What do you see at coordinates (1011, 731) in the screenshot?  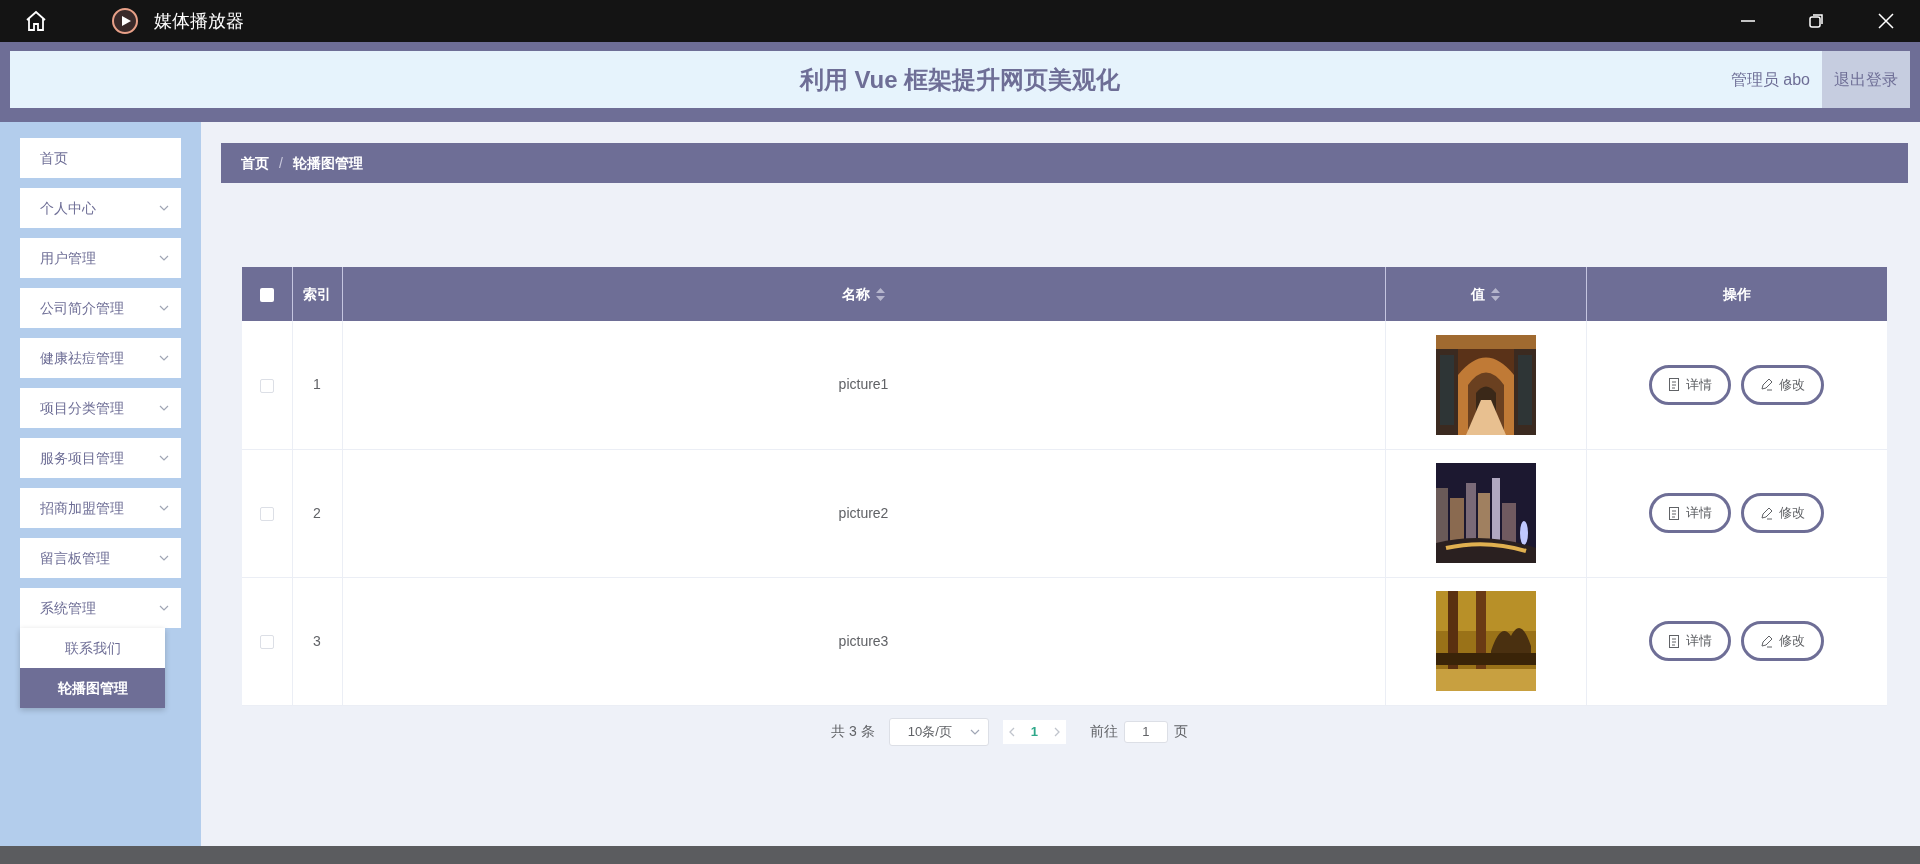 I see `previous-page-icon` at bounding box center [1011, 731].